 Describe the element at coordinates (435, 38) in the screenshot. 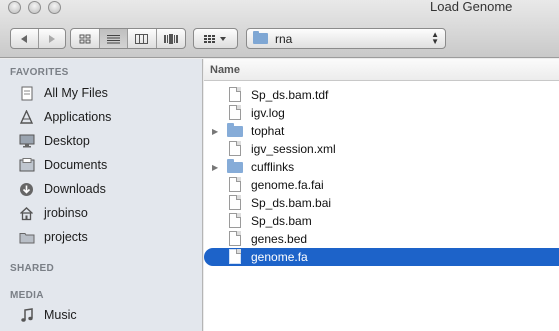

I see `updown-chevron-icon: ▲ ▼` at that location.